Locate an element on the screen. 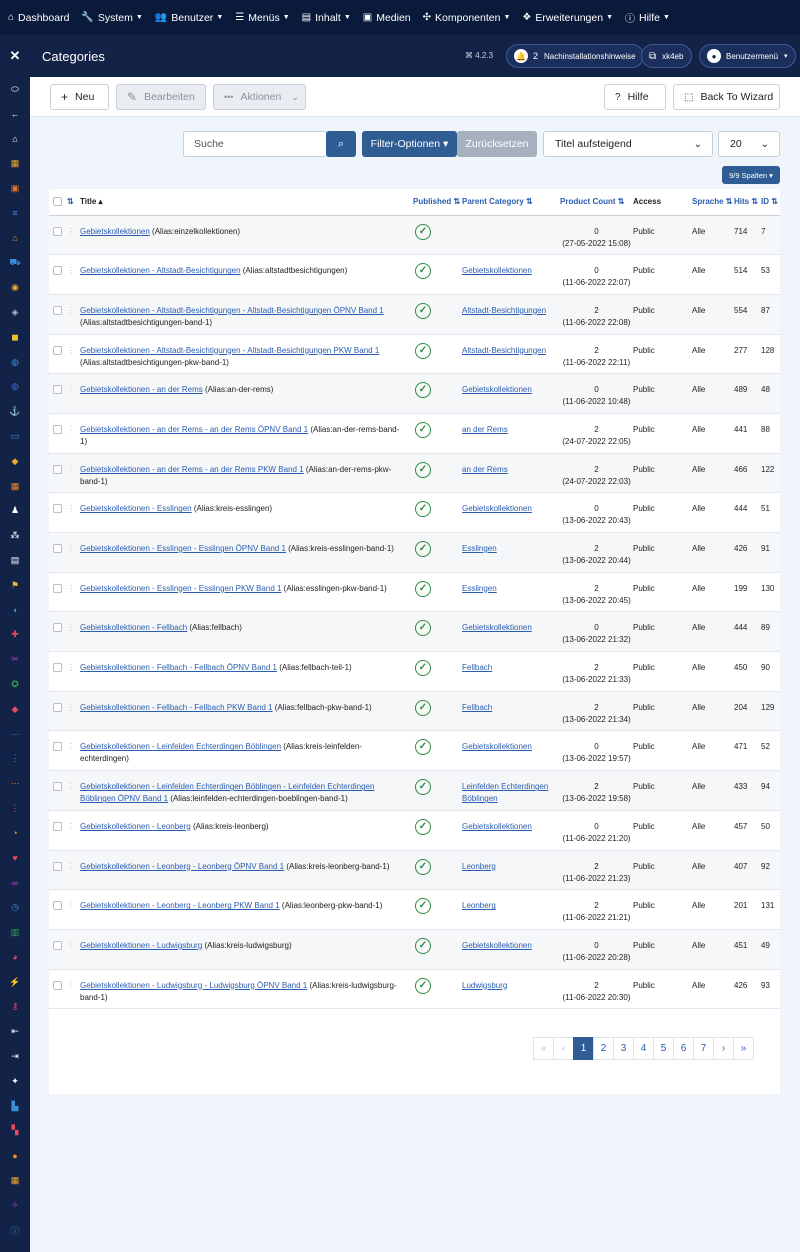  coins-icon: ◉ is located at coordinates (15, 287).